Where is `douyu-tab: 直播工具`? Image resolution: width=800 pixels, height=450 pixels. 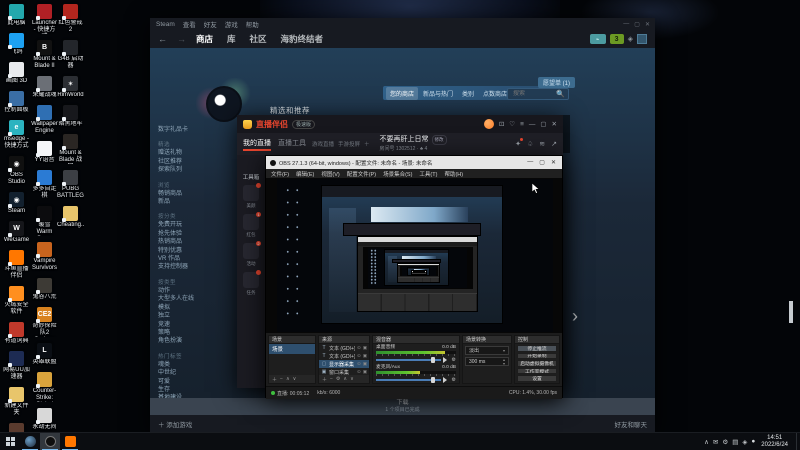
douyu-tab: 直播工具 is located at coordinates (292, 144).